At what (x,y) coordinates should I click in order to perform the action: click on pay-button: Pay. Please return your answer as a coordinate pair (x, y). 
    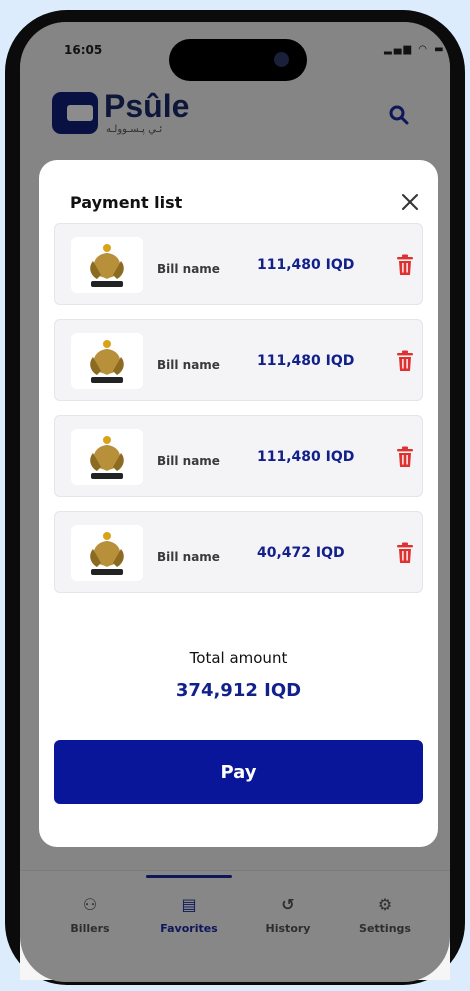
    Looking at the image, I should click on (238, 772).